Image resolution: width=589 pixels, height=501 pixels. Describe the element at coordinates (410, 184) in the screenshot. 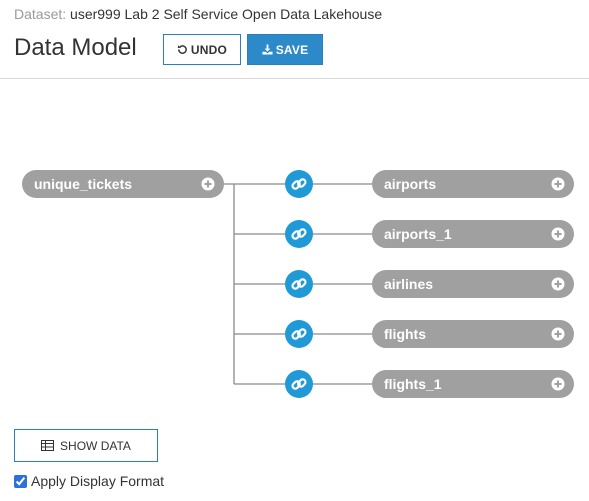

I see `table-node-label: airports` at that location.